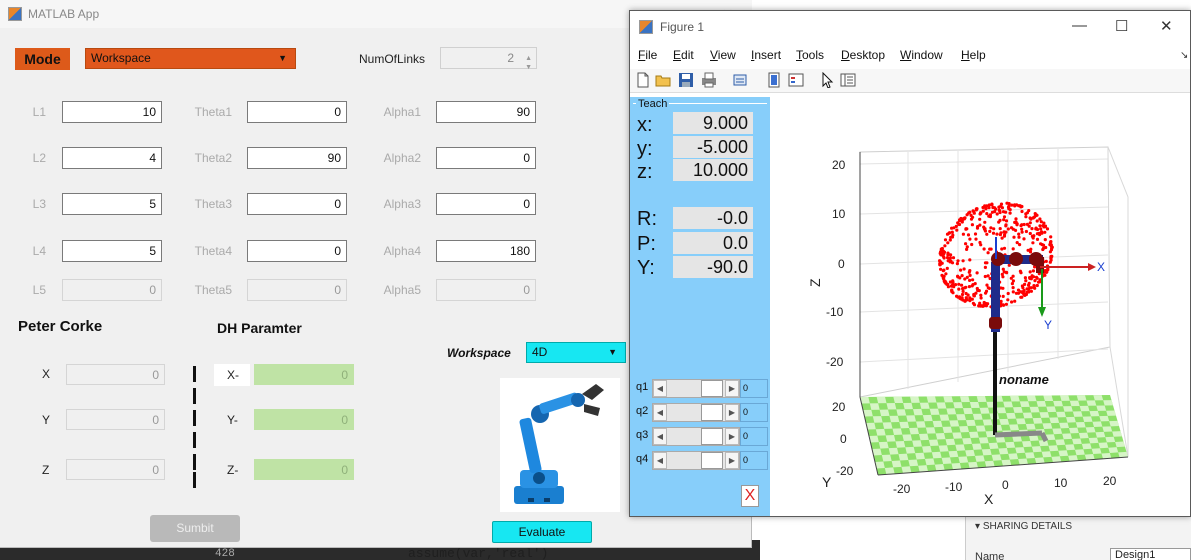 The image size is (1191, 560). I want to click on sharing-details-header: ▾ SHARING DETAILS, so click(1023, 526).